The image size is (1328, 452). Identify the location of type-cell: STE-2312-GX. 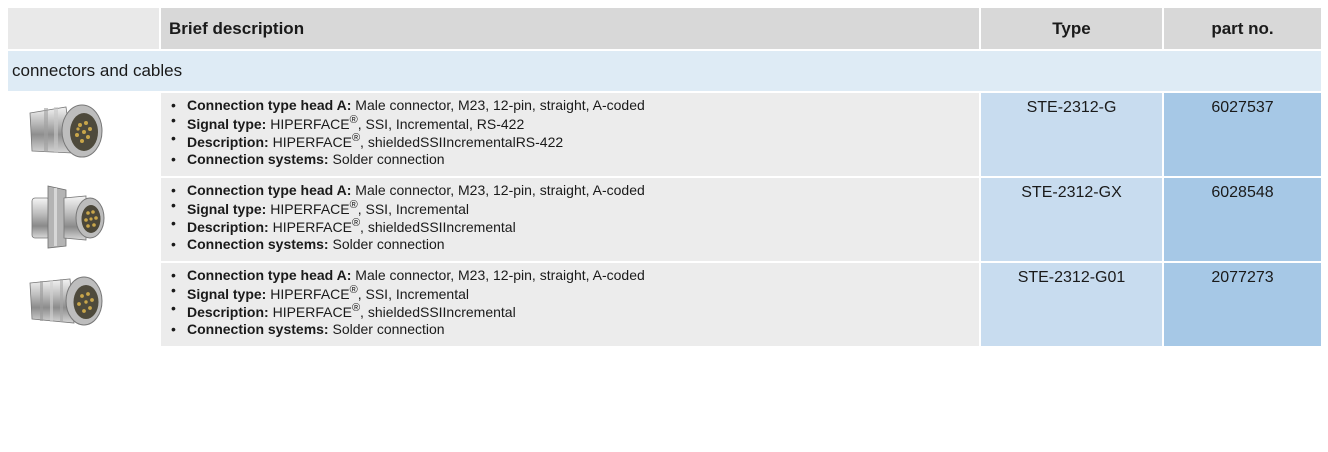
(1071, 219).